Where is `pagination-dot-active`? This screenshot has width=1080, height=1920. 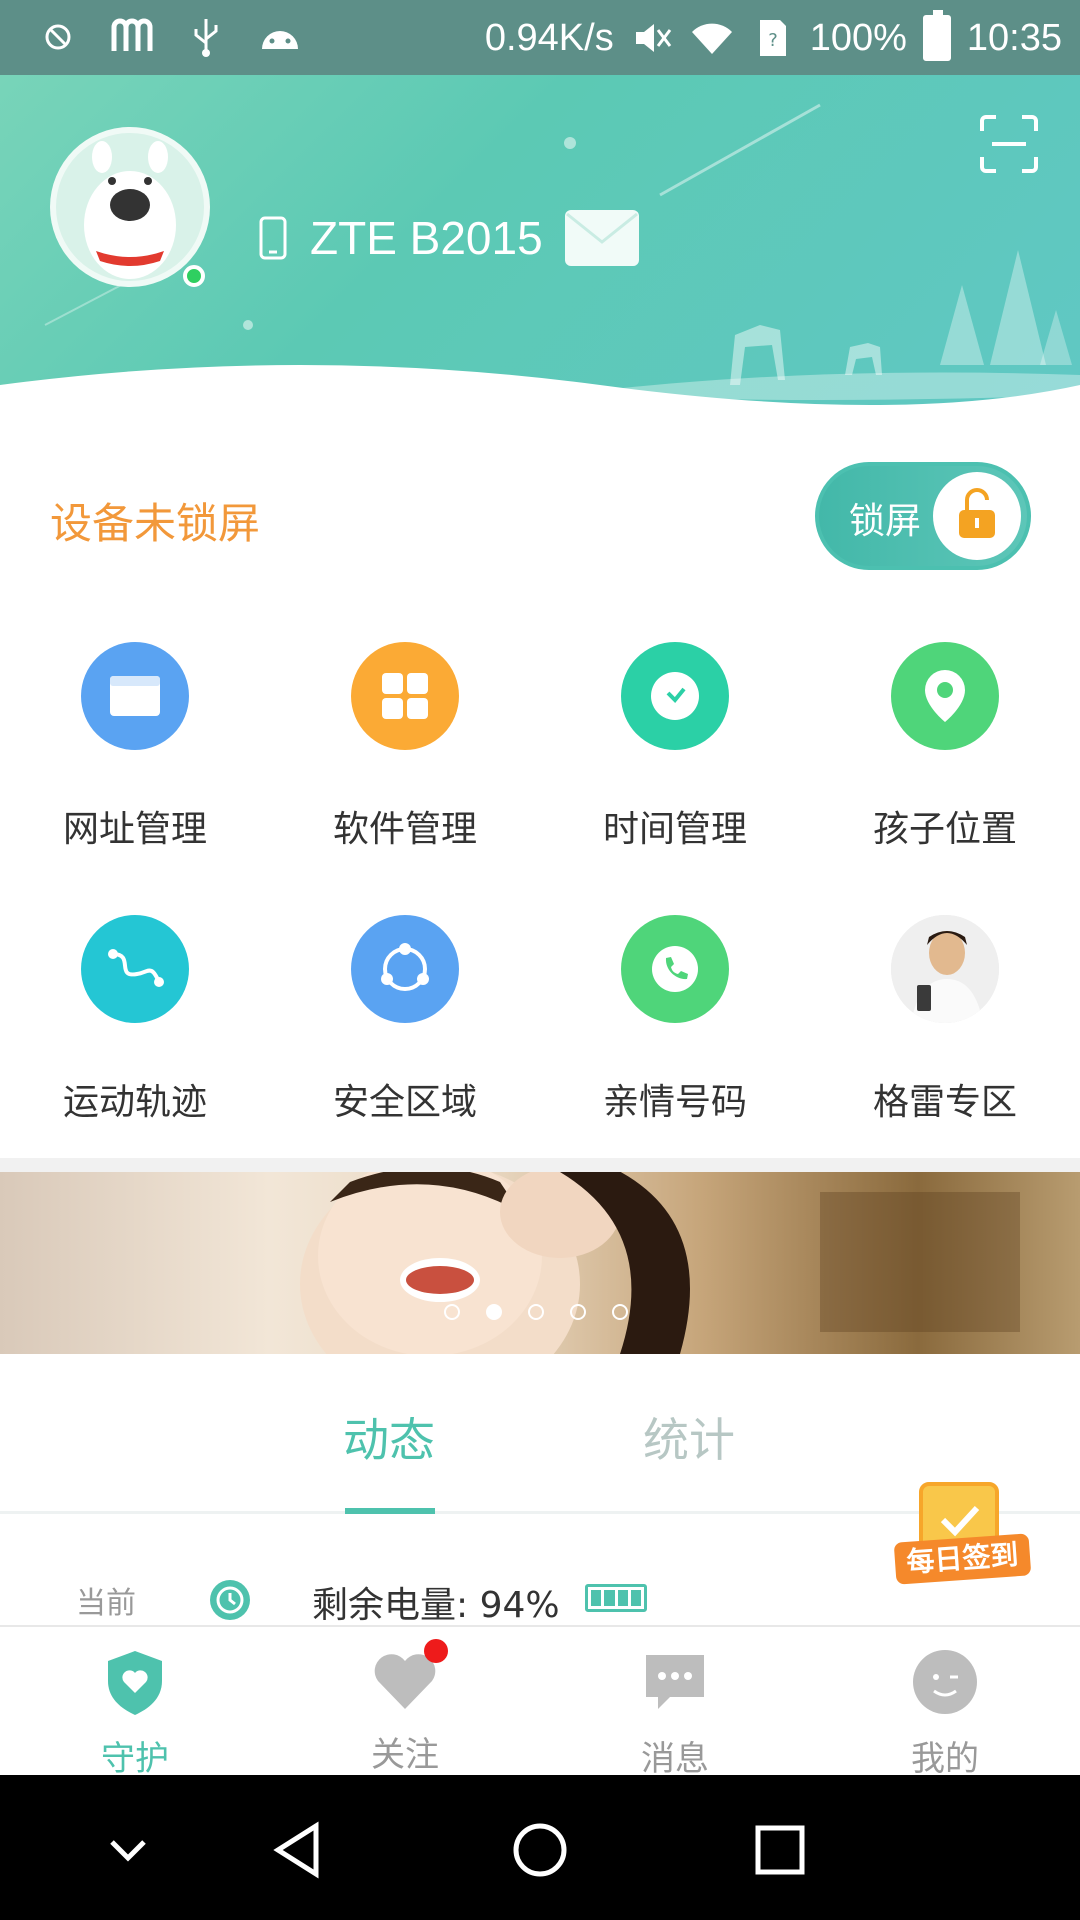 pagination-dot-active is located at coordinates (494, 1312).